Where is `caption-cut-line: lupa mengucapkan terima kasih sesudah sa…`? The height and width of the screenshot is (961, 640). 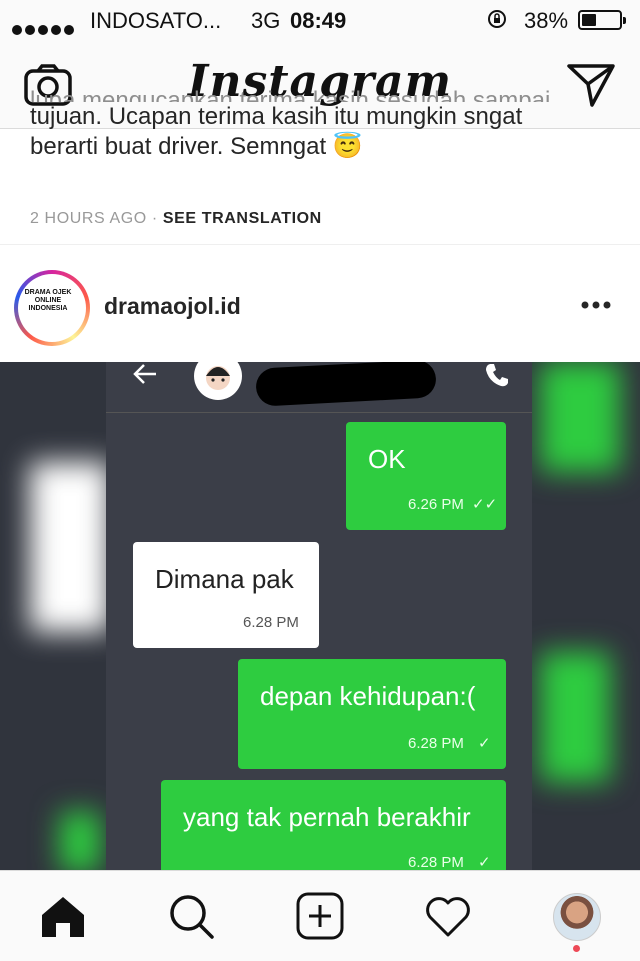 caption-cut-line: lupa mengucapkan terima kasih sesudah sa… is located at coordinates (290, 94).